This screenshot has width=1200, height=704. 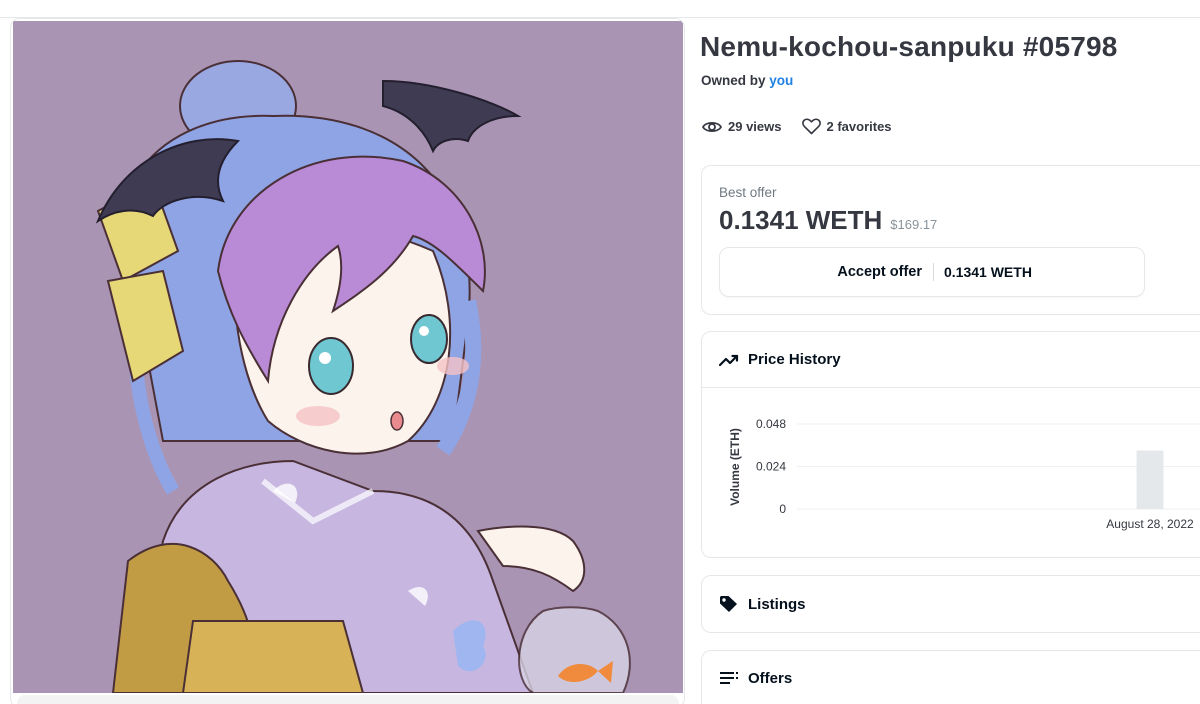 What do you see at coordinates (733, 80) in the screenshot?
I see `owned-by-label: Owned by` at bounding box center [733, 80].